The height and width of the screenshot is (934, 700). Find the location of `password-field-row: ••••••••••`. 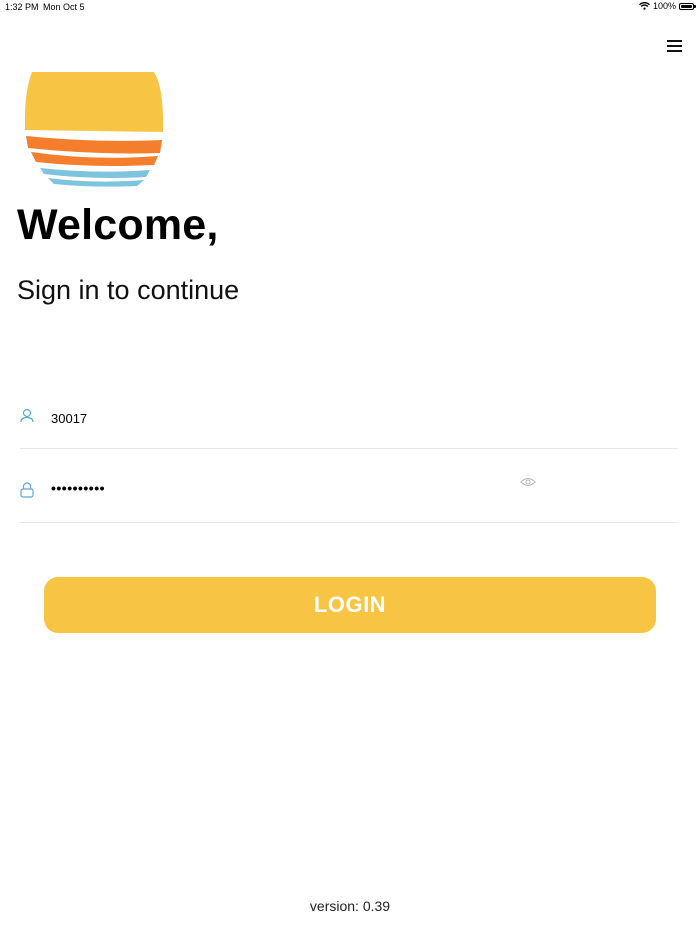

password-field-row: •••••••••• is located at coordinates (349, 497).